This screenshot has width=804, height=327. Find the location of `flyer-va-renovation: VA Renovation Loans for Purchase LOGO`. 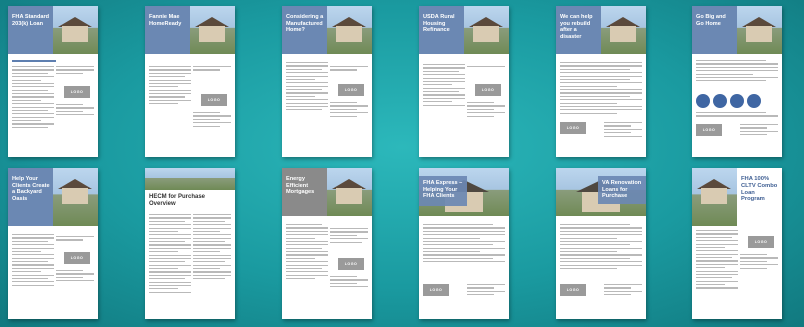

flyer-va-renovation: VA Renovation Loans for Purchase LOGO is located at coordinates (601, 243).